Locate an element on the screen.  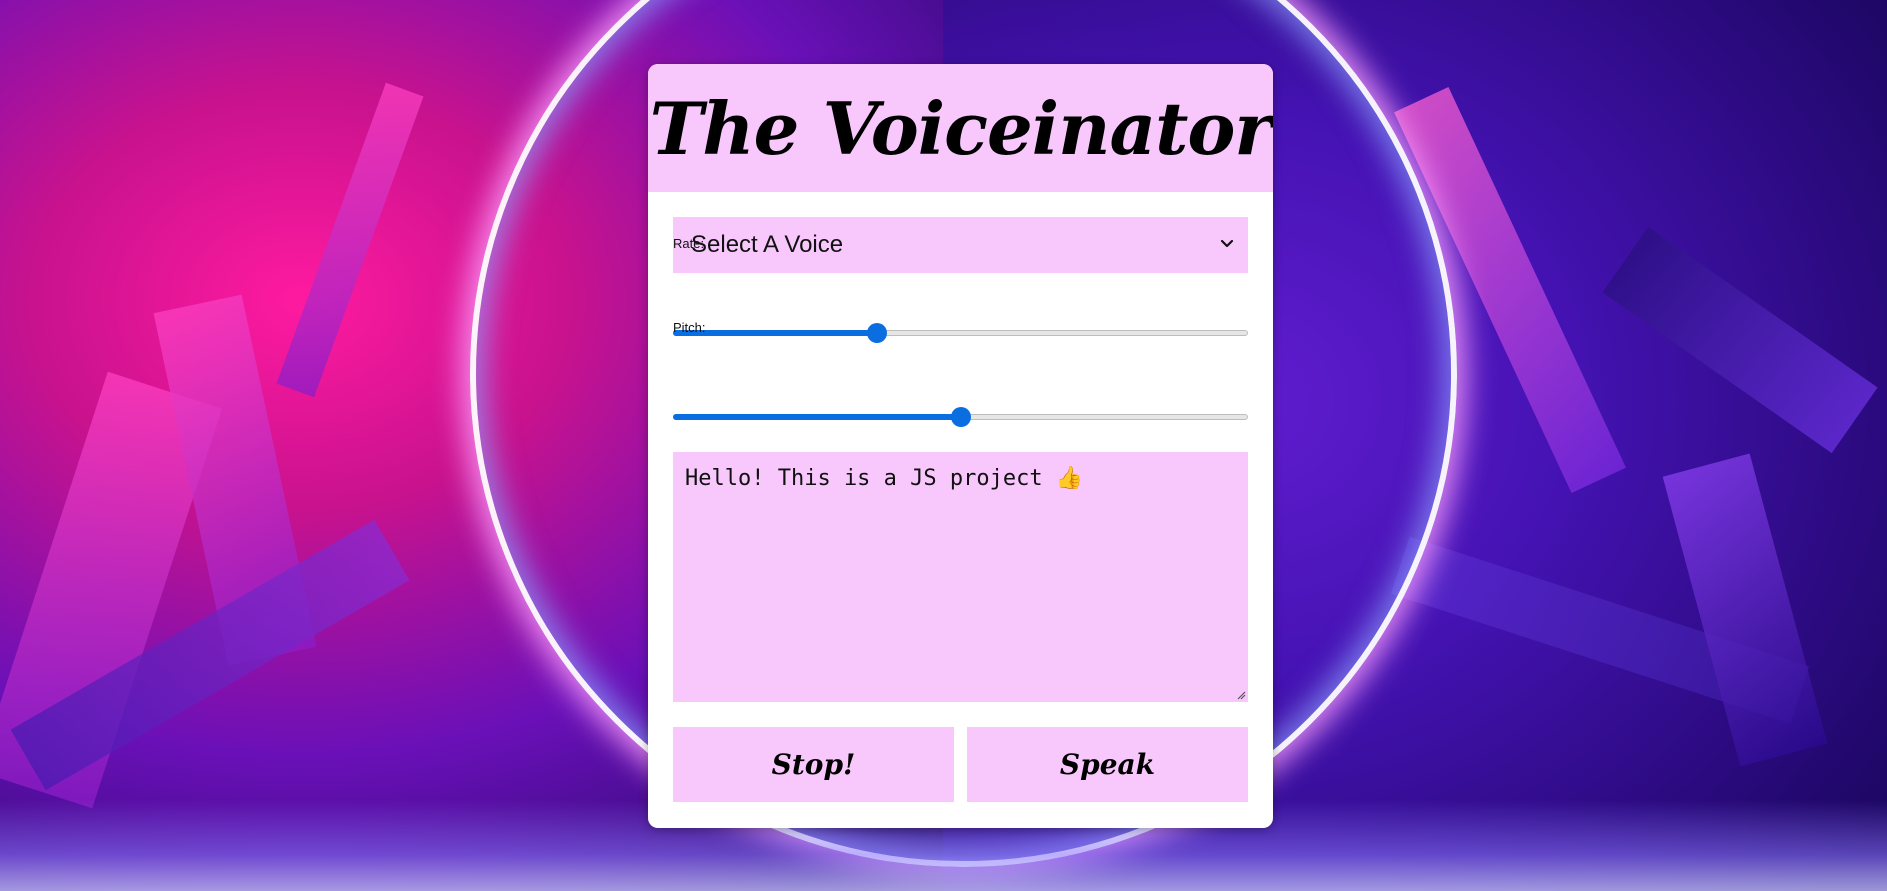
message-text: Hello! This is a JS project 👍 is located at coordinates (884, 478).